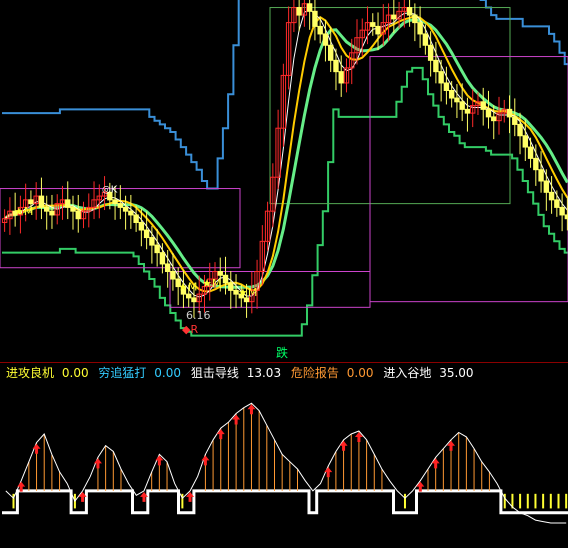 This screenshot has height=548, width=568. Describe the element at coordinates (407, 373) in the screenshot. I see `indicator-label: 进入谷地` at that location.